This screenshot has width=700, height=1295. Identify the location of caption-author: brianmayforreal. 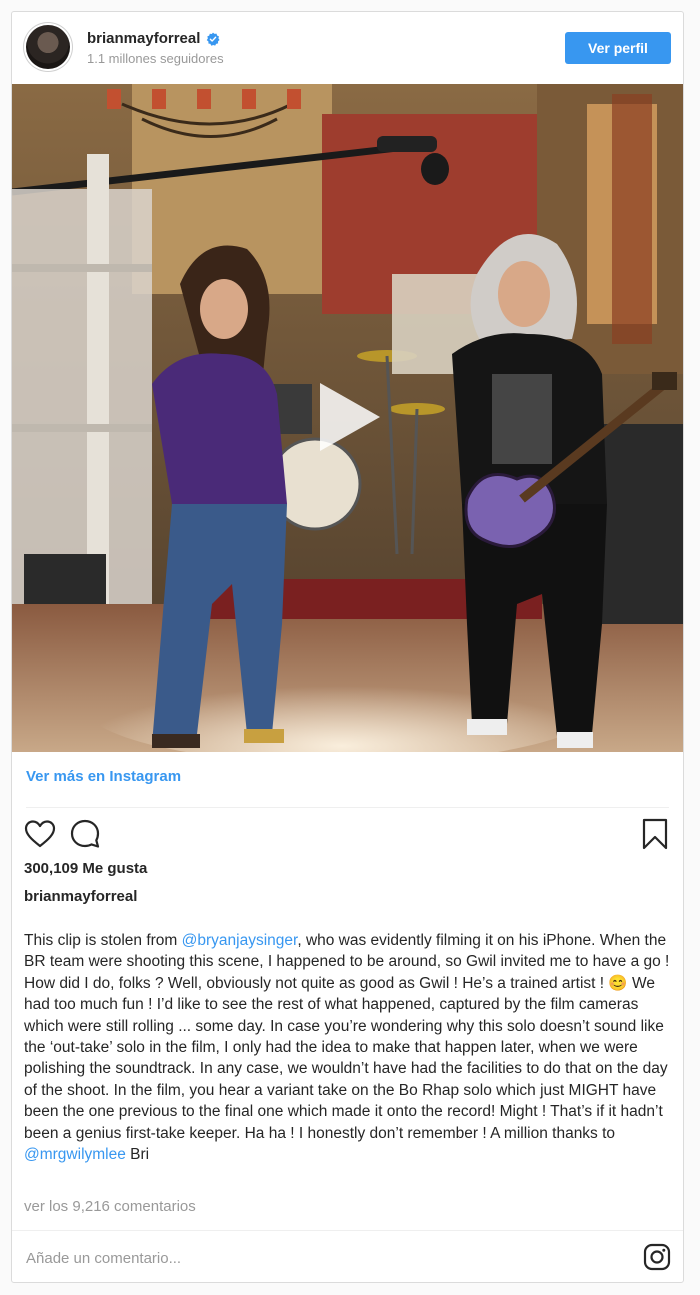
(80, 896).